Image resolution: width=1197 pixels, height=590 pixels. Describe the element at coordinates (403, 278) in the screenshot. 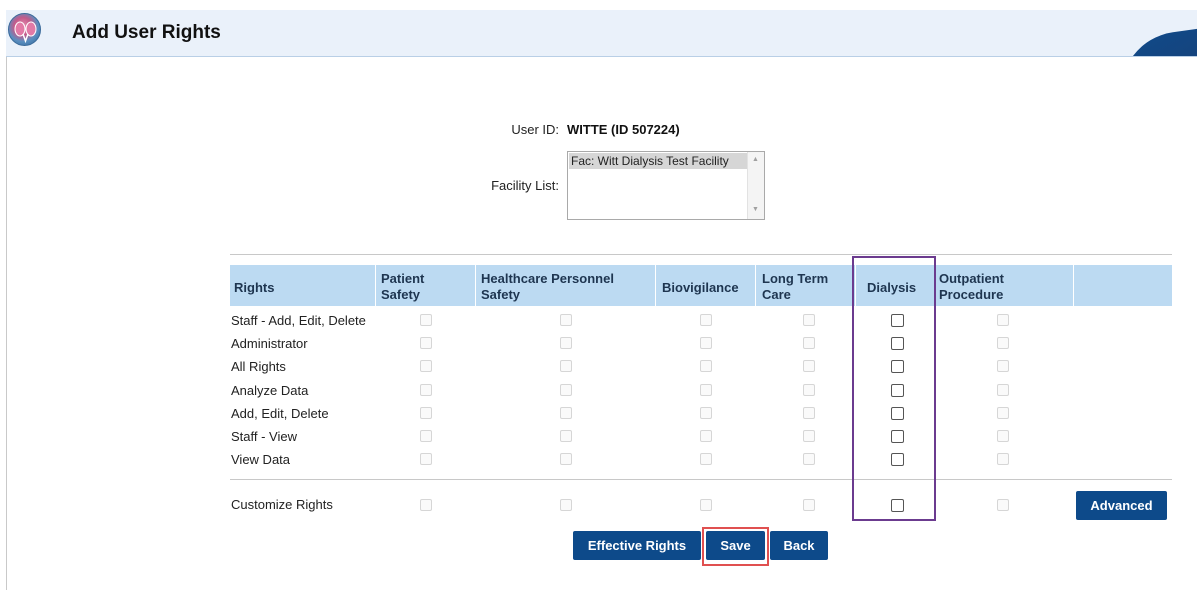

I see `col-header-patient-safety-line1: Patient` at that location.